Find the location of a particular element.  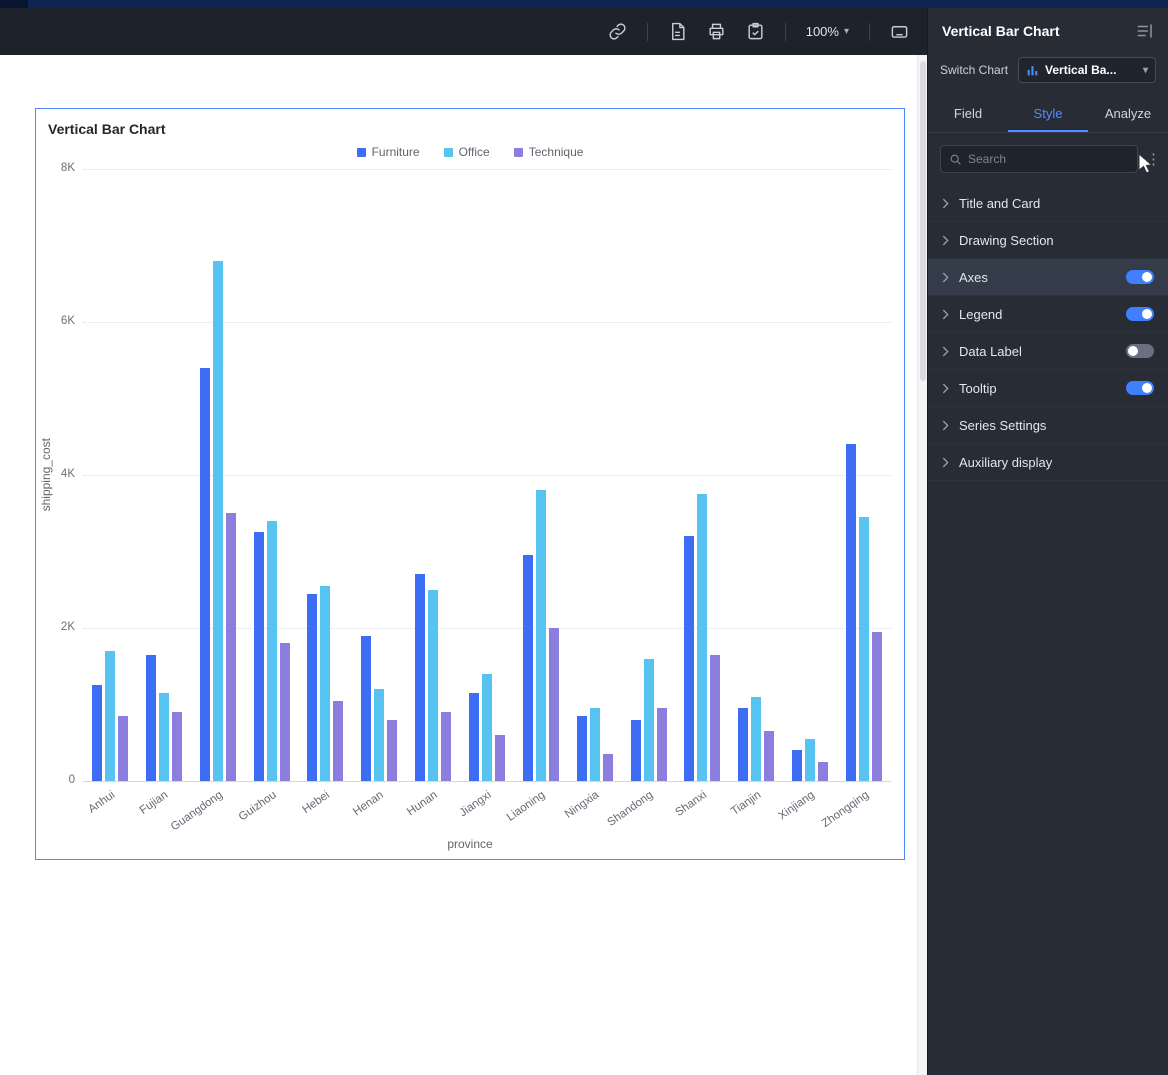

legend-item-technique: Technique is located at coordinates (548, 152).